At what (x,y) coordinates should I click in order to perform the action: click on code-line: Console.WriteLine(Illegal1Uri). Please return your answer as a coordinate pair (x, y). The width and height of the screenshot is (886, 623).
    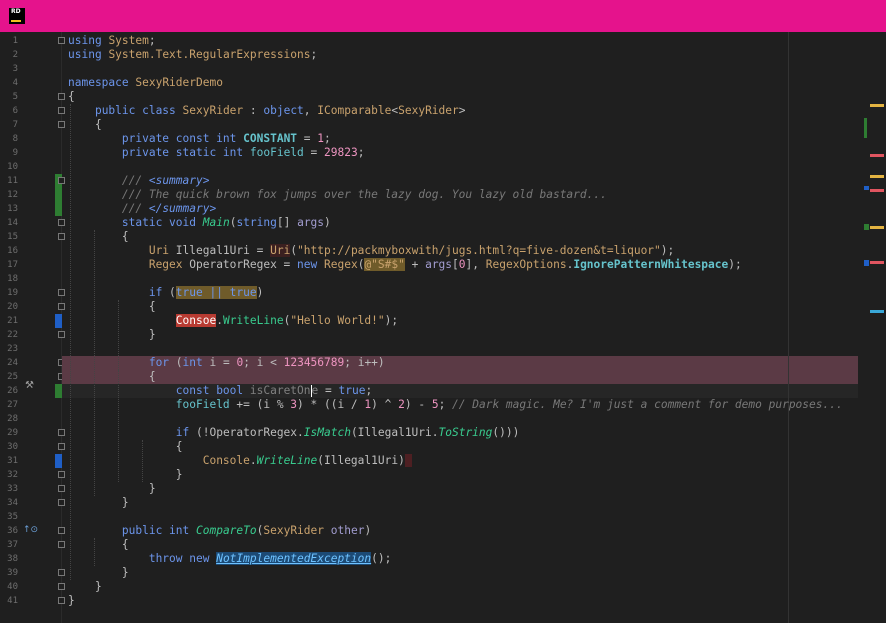
    Looking at the image, I should click on (240, 461).